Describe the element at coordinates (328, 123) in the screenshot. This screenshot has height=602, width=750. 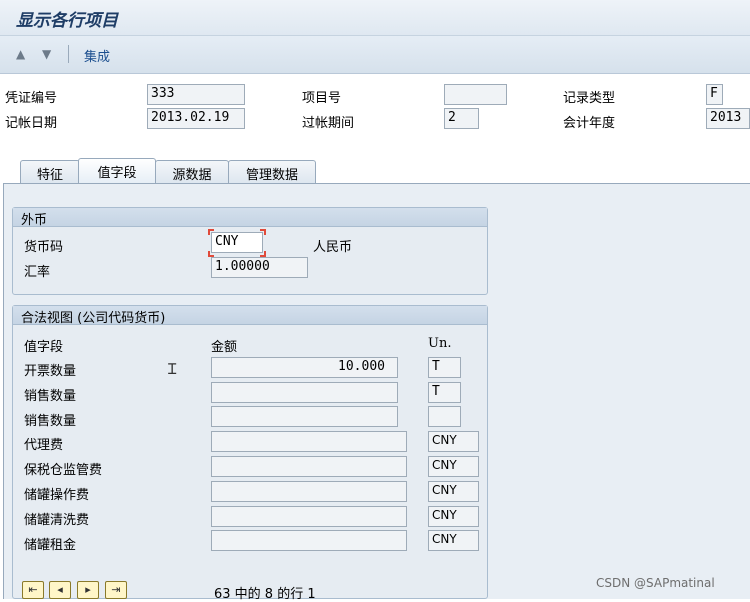
I see `posting-period-label: 过帐期间` at that location.